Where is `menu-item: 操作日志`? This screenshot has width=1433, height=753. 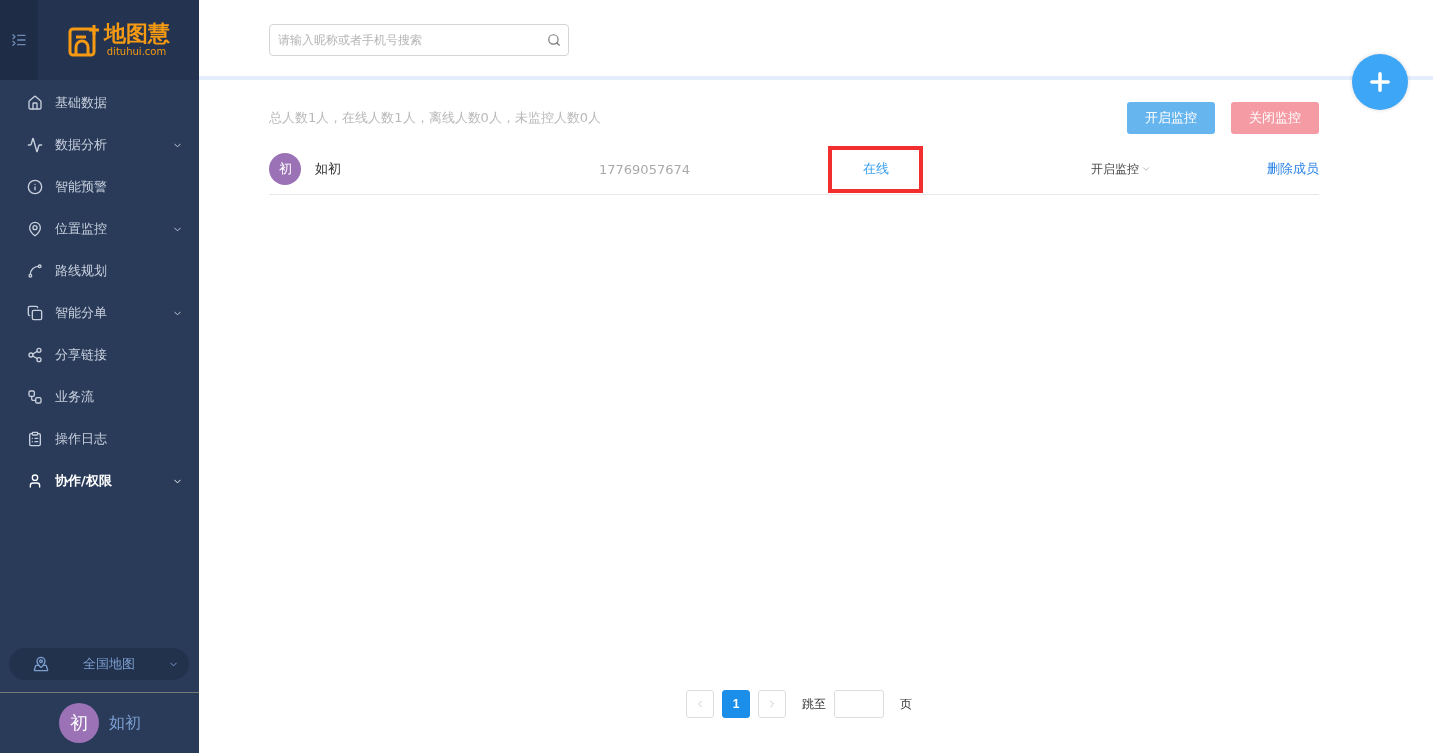
menu-item: 操作日志 is located at coordinates (99, 439).